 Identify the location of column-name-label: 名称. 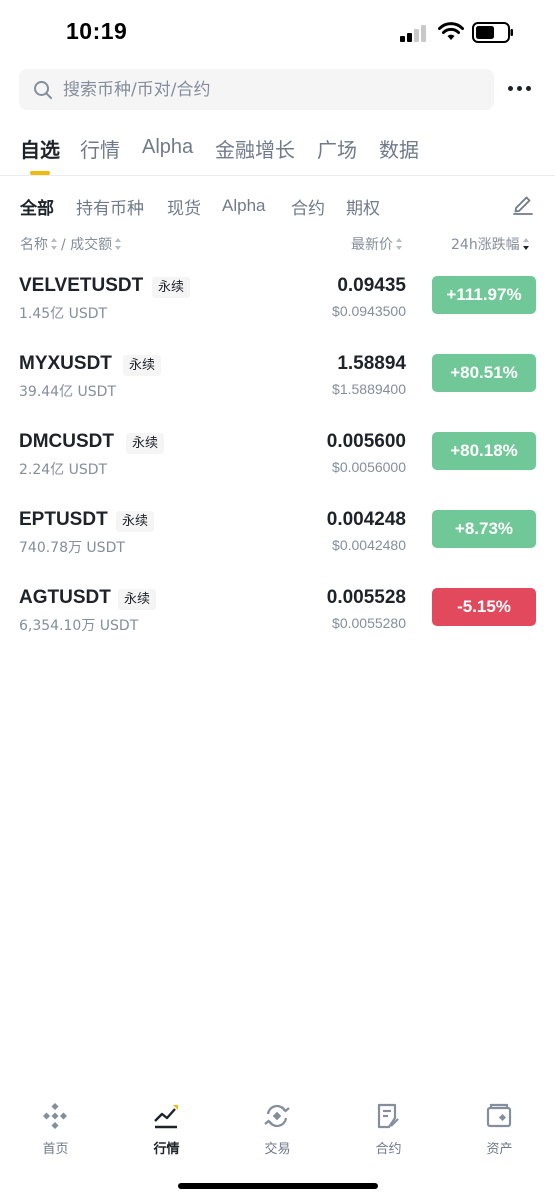
(34, 245).